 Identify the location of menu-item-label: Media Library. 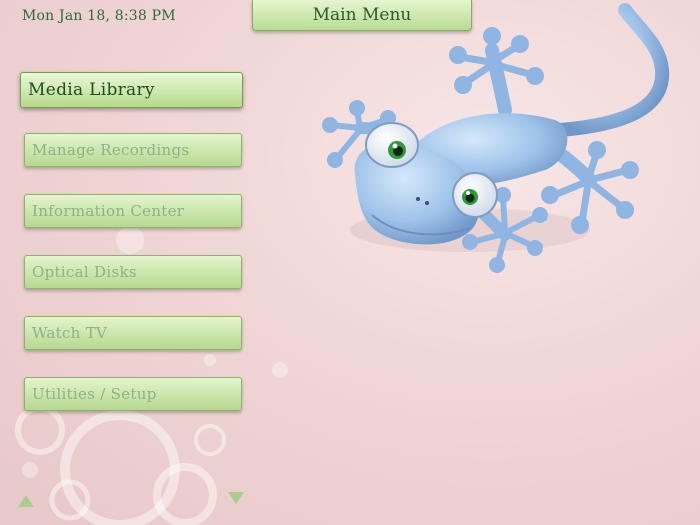
(91, 90).